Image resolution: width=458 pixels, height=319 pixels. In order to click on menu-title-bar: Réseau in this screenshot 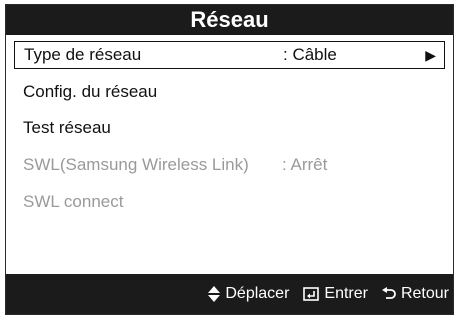, I will do `click(229, 20)`.